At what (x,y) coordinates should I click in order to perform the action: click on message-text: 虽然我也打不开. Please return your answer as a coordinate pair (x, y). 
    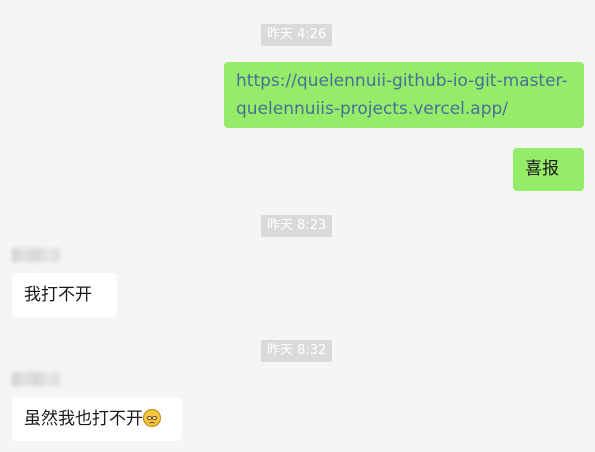
    Looking at the image, I should click on (83, 419).